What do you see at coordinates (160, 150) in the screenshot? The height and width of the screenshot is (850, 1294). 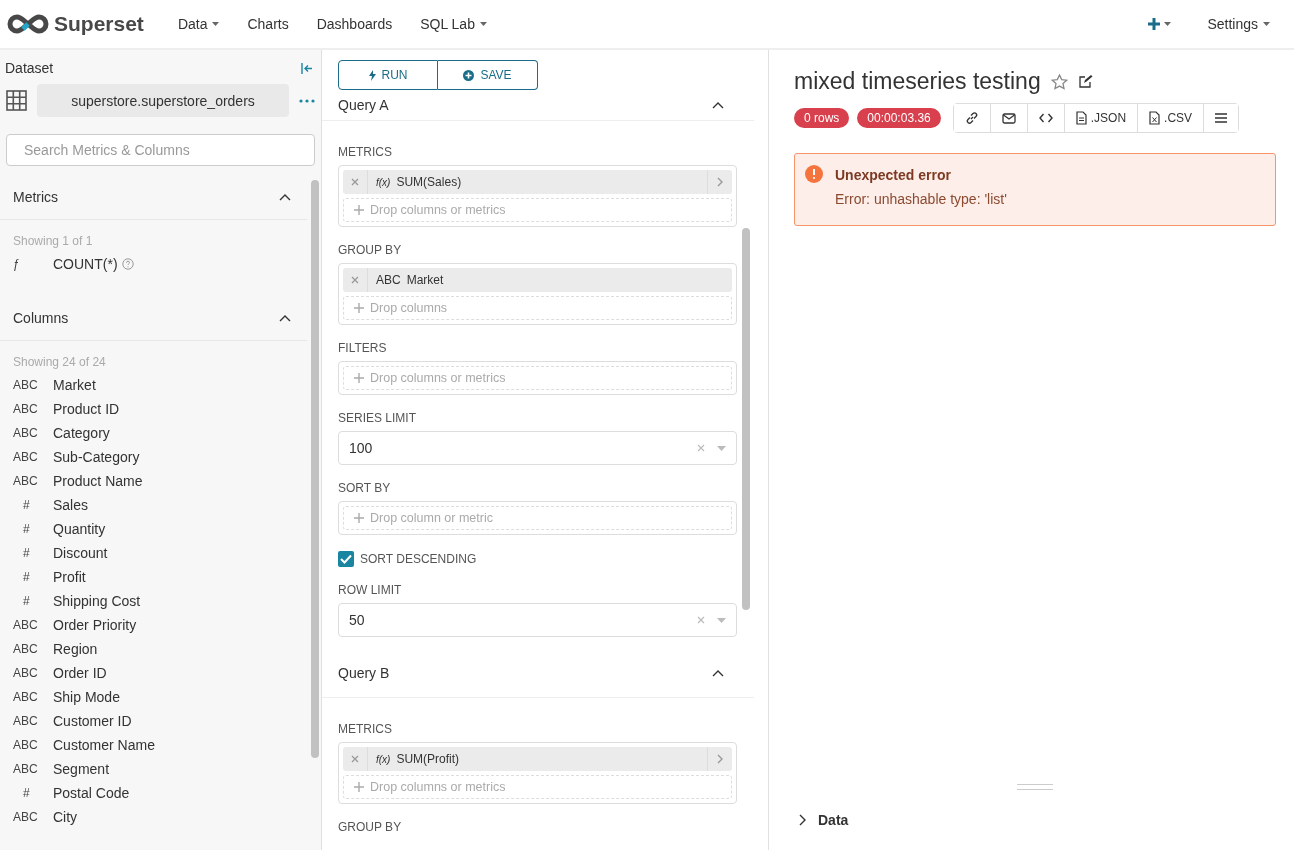 I see `search-field: Search Metrics & Columns` at bounding box center [160, 150].